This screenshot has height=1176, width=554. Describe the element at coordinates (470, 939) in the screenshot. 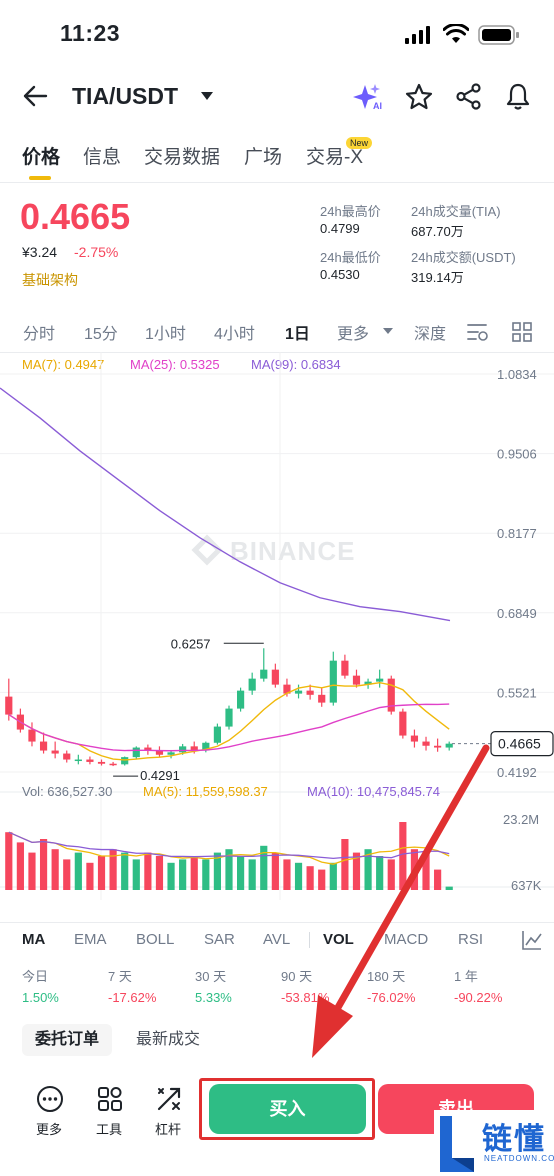

I see `indicator-rsi: RSI` at that location.